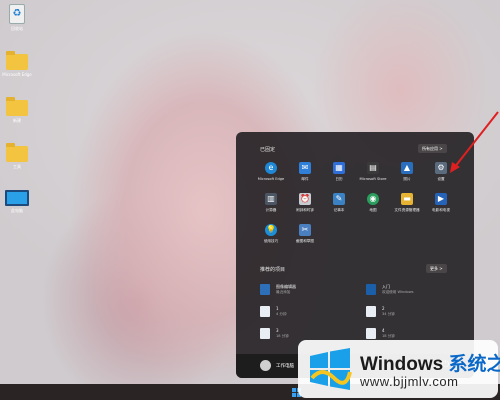 The width and height of the screenshot is (500, 400). I want to click on desktop-icon-this-pc: 此电脑, so click(17, 201).